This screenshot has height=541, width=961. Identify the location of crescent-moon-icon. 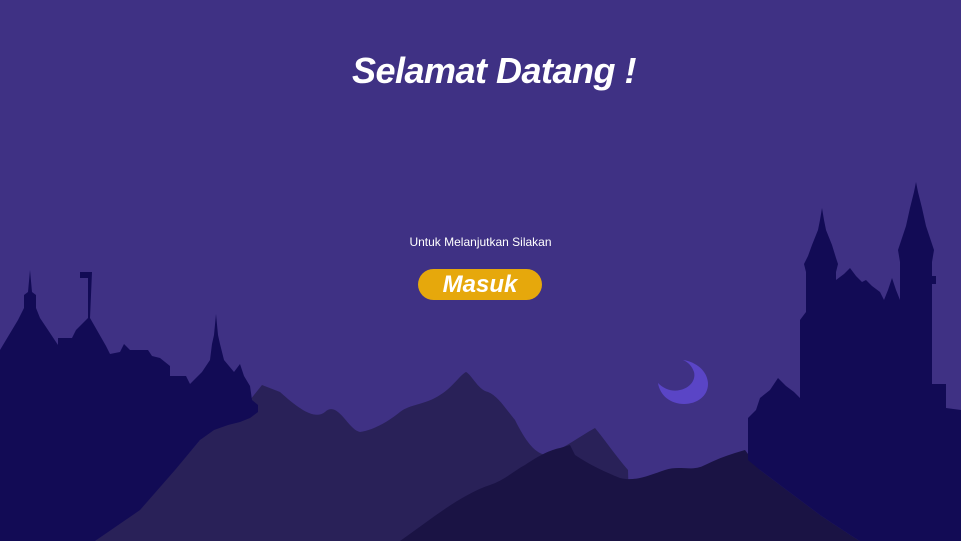
(683, 382).